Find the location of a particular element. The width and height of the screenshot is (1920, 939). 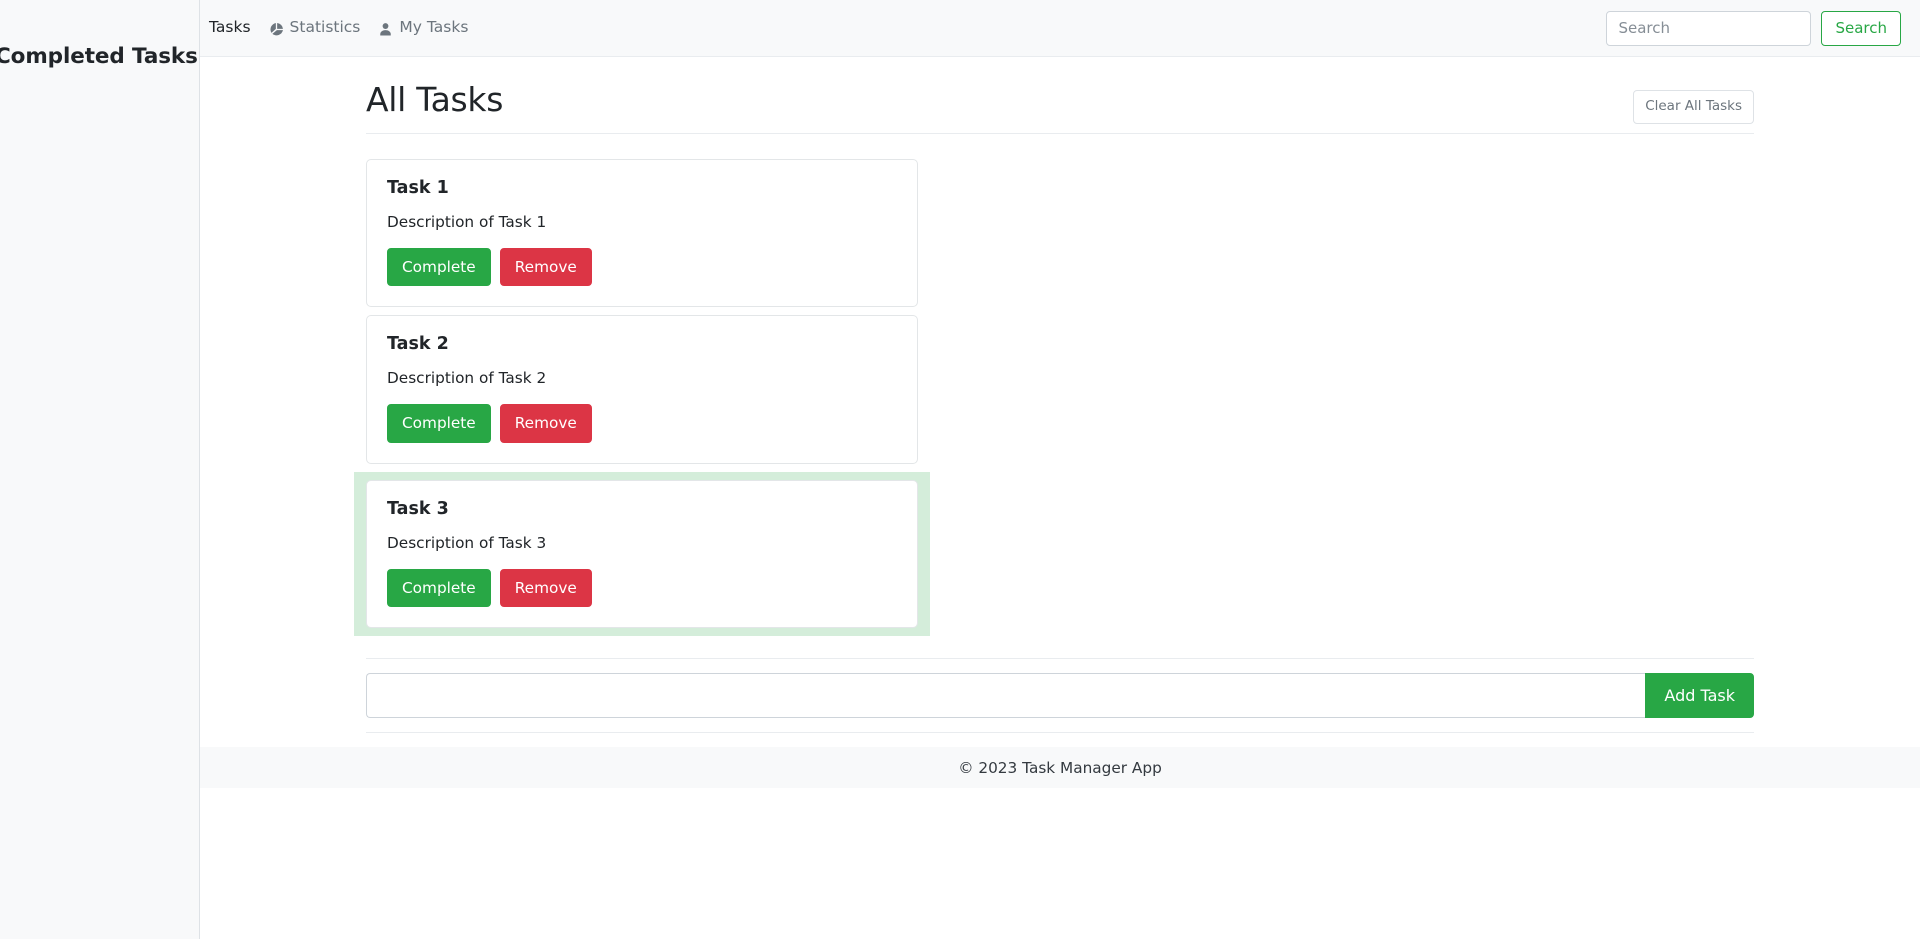

form-divider is located at coordinates (1060, 733).